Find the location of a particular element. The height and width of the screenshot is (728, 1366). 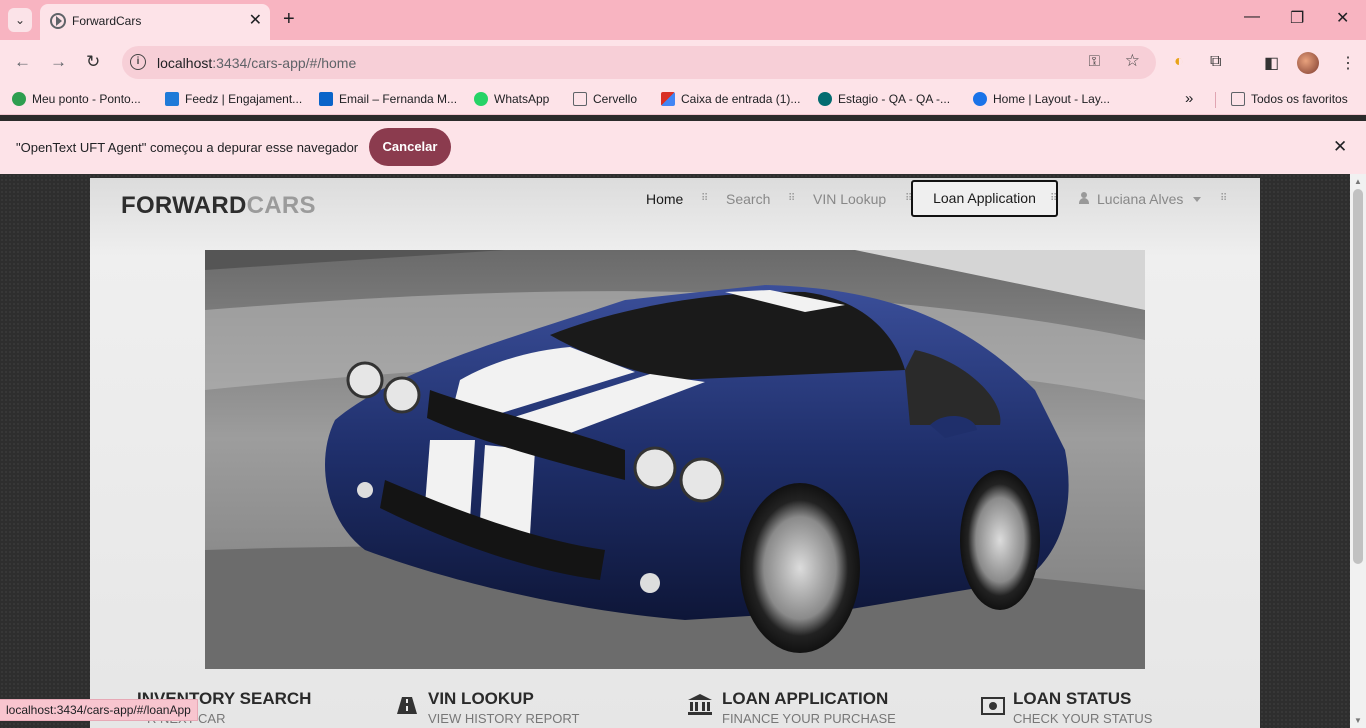

new-tab-icon: + is located at coordinates (289, 19).